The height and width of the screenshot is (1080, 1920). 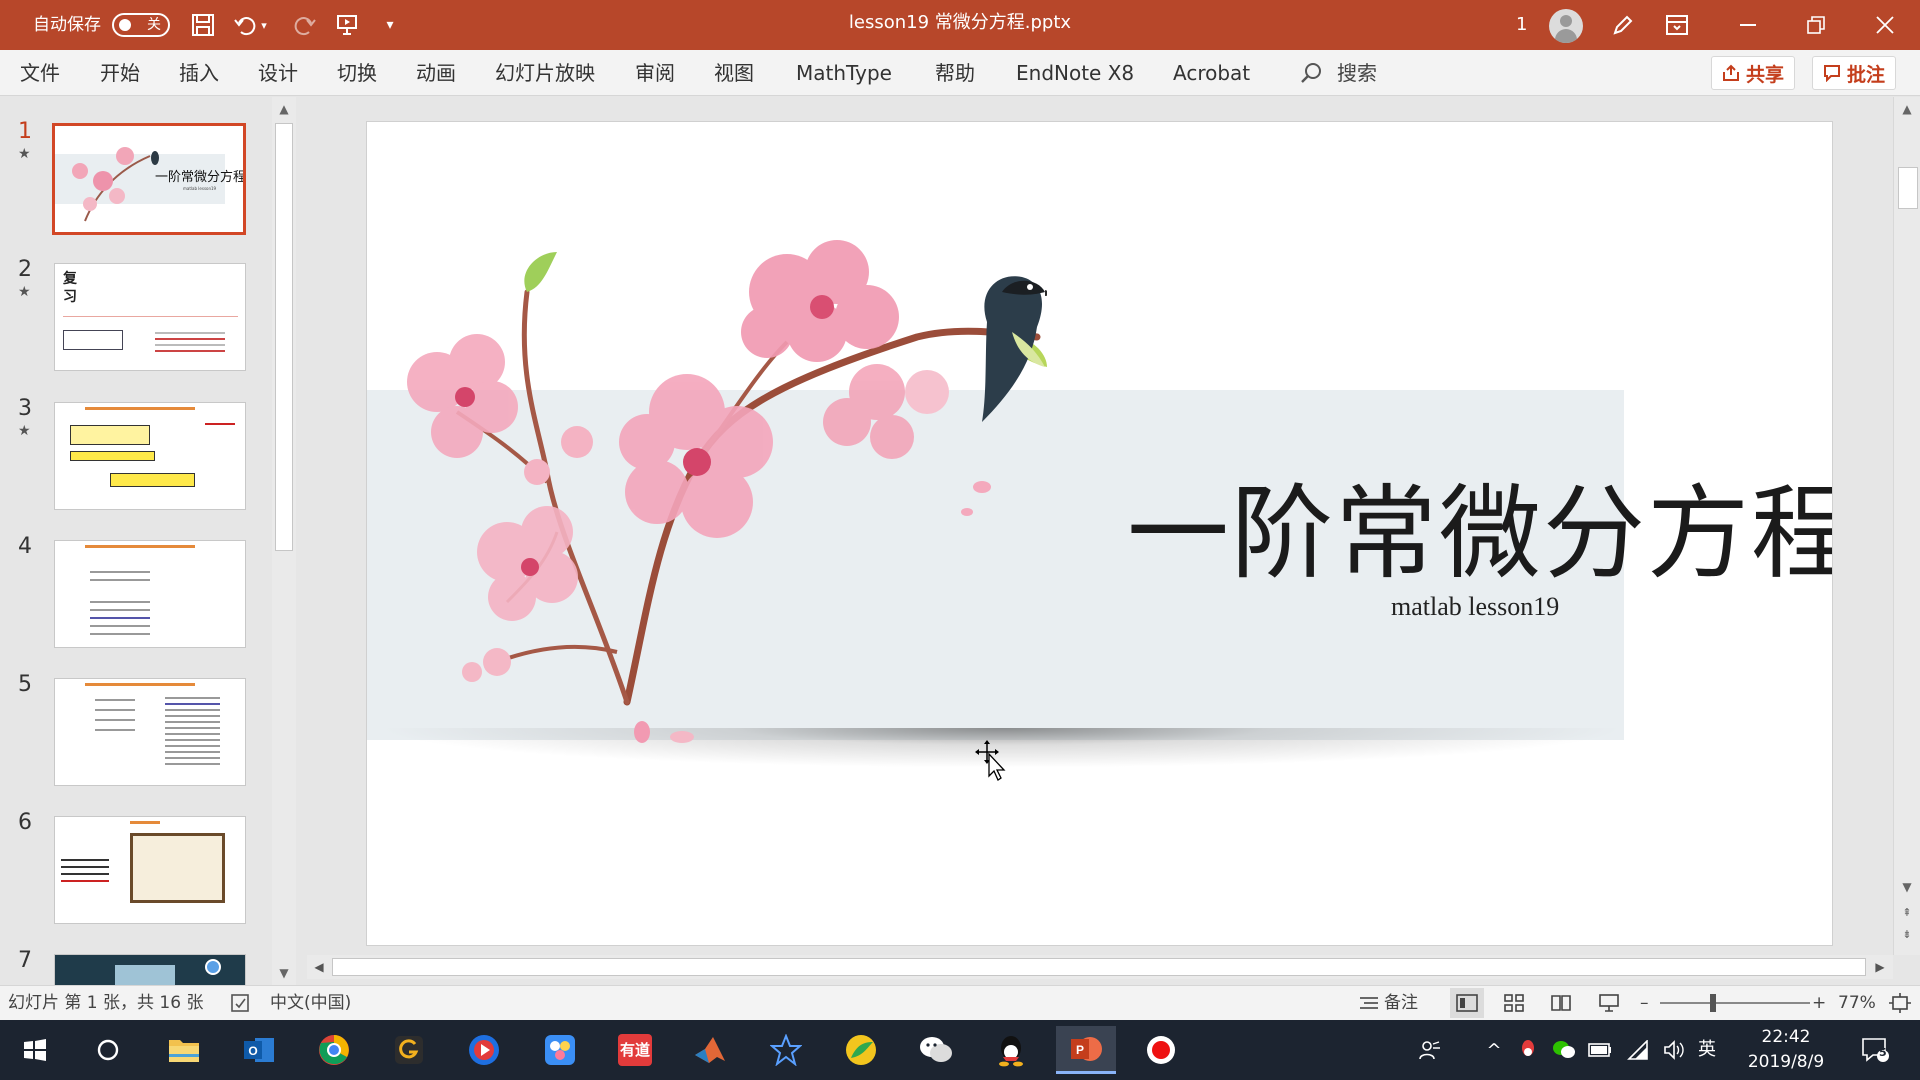 What do you see at coordinates (1528, 1050) in the screenshot?
I see `tray-qq-icon` at bounding box center [1528, 1050].